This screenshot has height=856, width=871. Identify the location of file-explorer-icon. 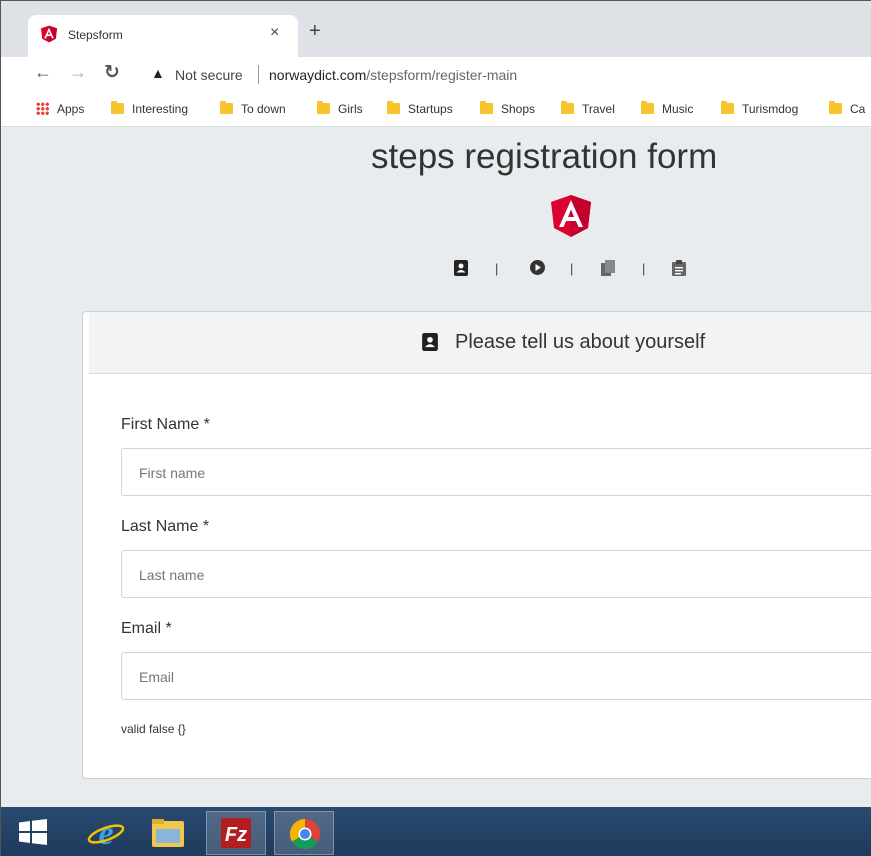
(168, 833).